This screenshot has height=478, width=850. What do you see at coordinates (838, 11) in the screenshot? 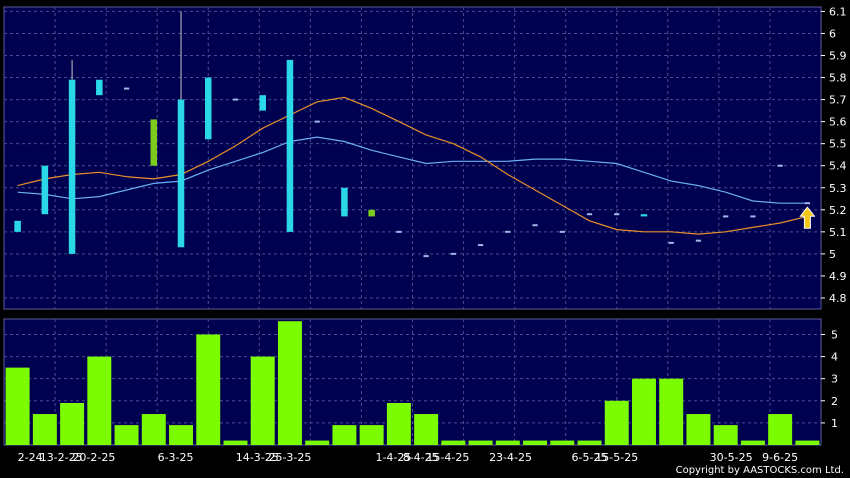
I see `price-tick-label: 6.1` at bounding box center [838, 11].